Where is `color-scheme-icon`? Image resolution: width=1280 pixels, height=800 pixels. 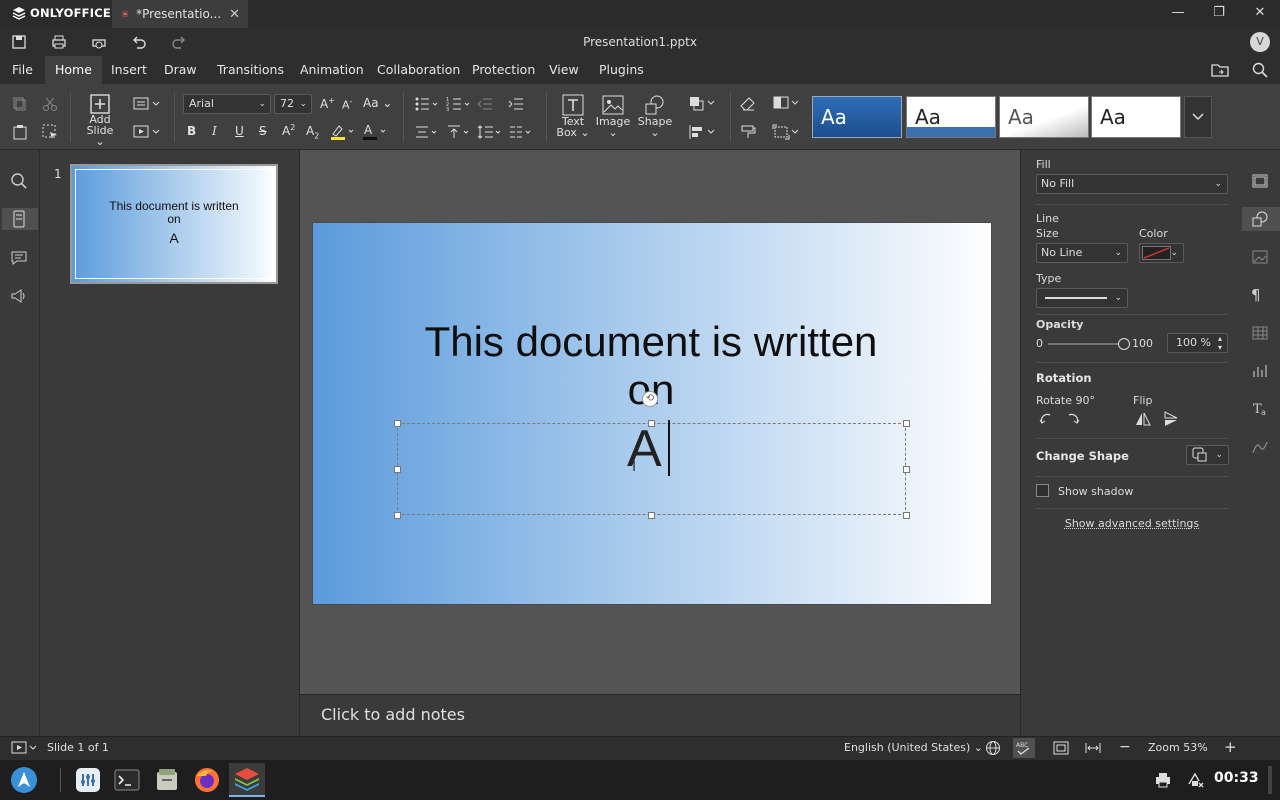 color-scheme-icon is located at coordinates (787, 103).